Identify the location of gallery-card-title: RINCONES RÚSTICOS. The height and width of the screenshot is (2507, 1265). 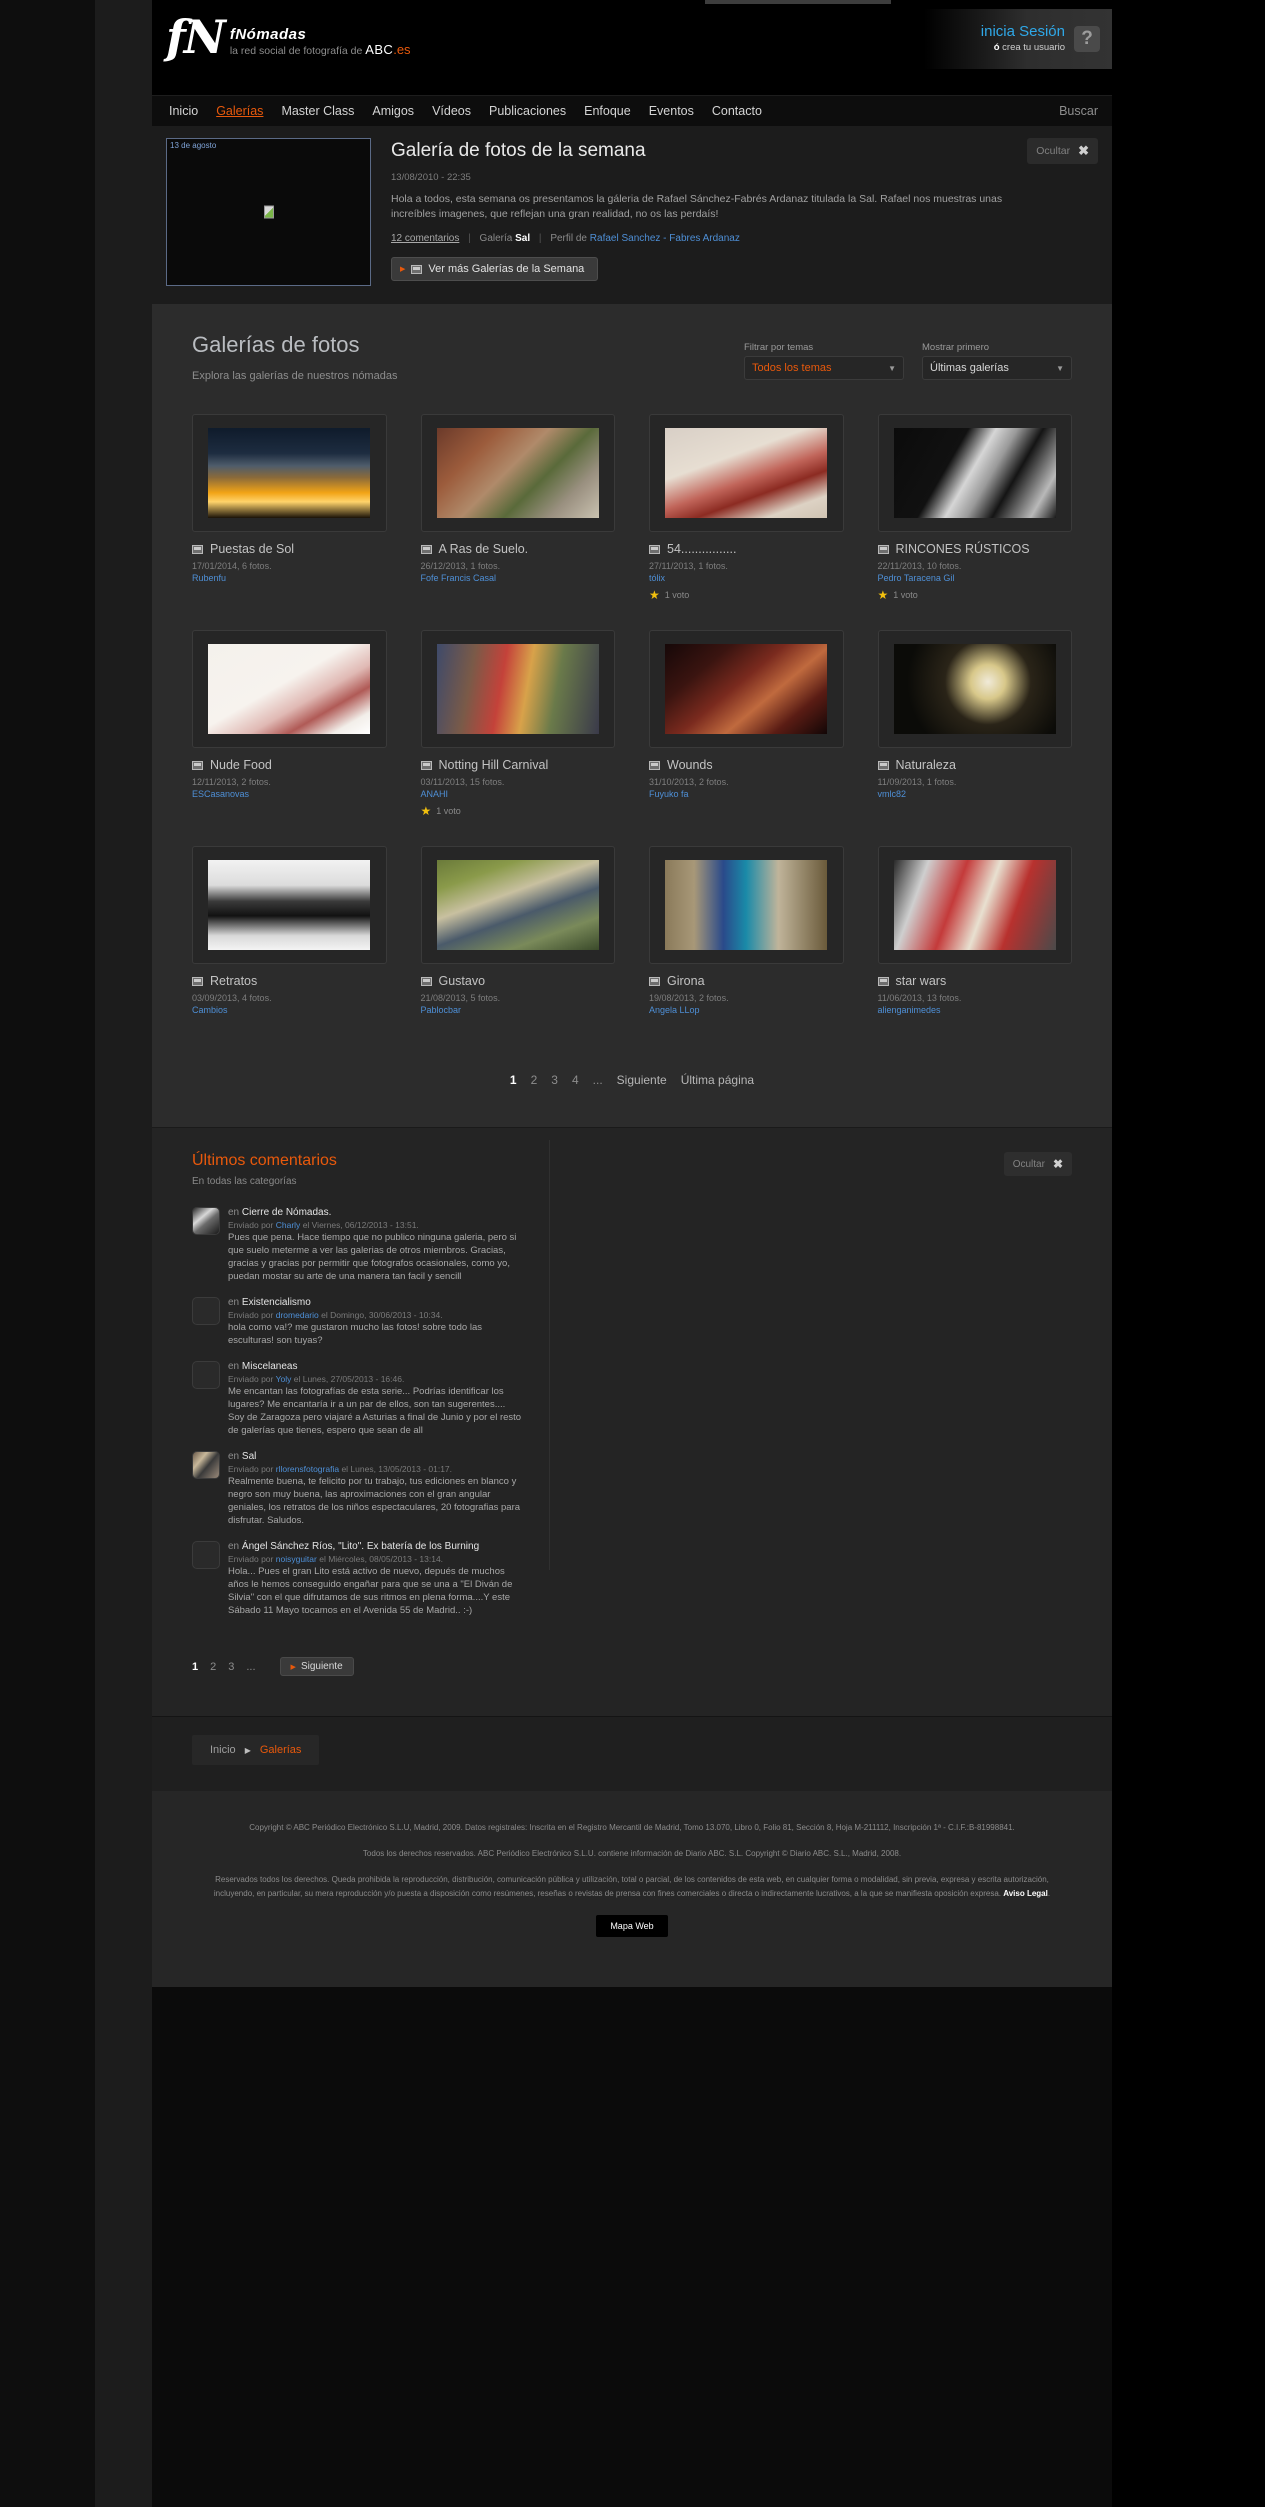
(975, 549).